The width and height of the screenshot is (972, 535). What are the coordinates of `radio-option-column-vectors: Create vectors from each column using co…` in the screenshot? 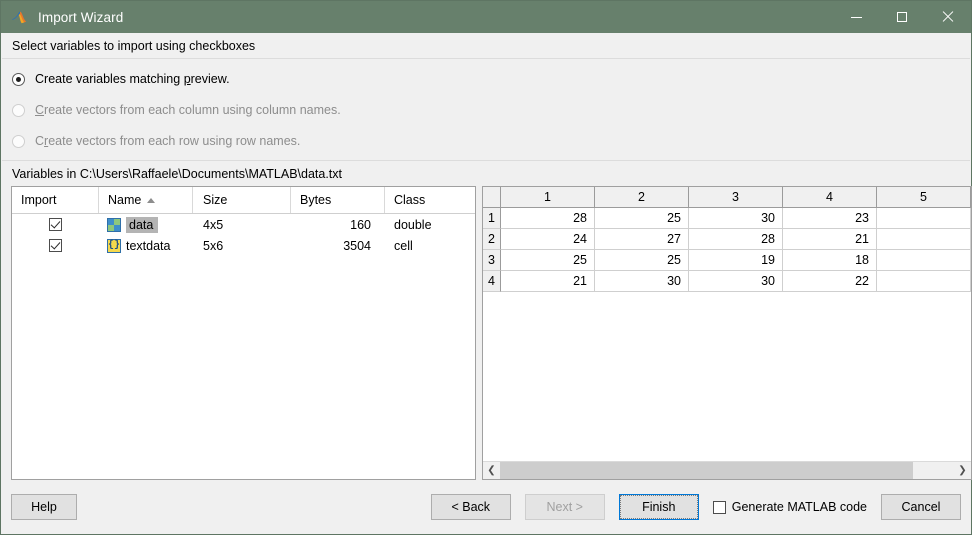 It's located at (491, 110).